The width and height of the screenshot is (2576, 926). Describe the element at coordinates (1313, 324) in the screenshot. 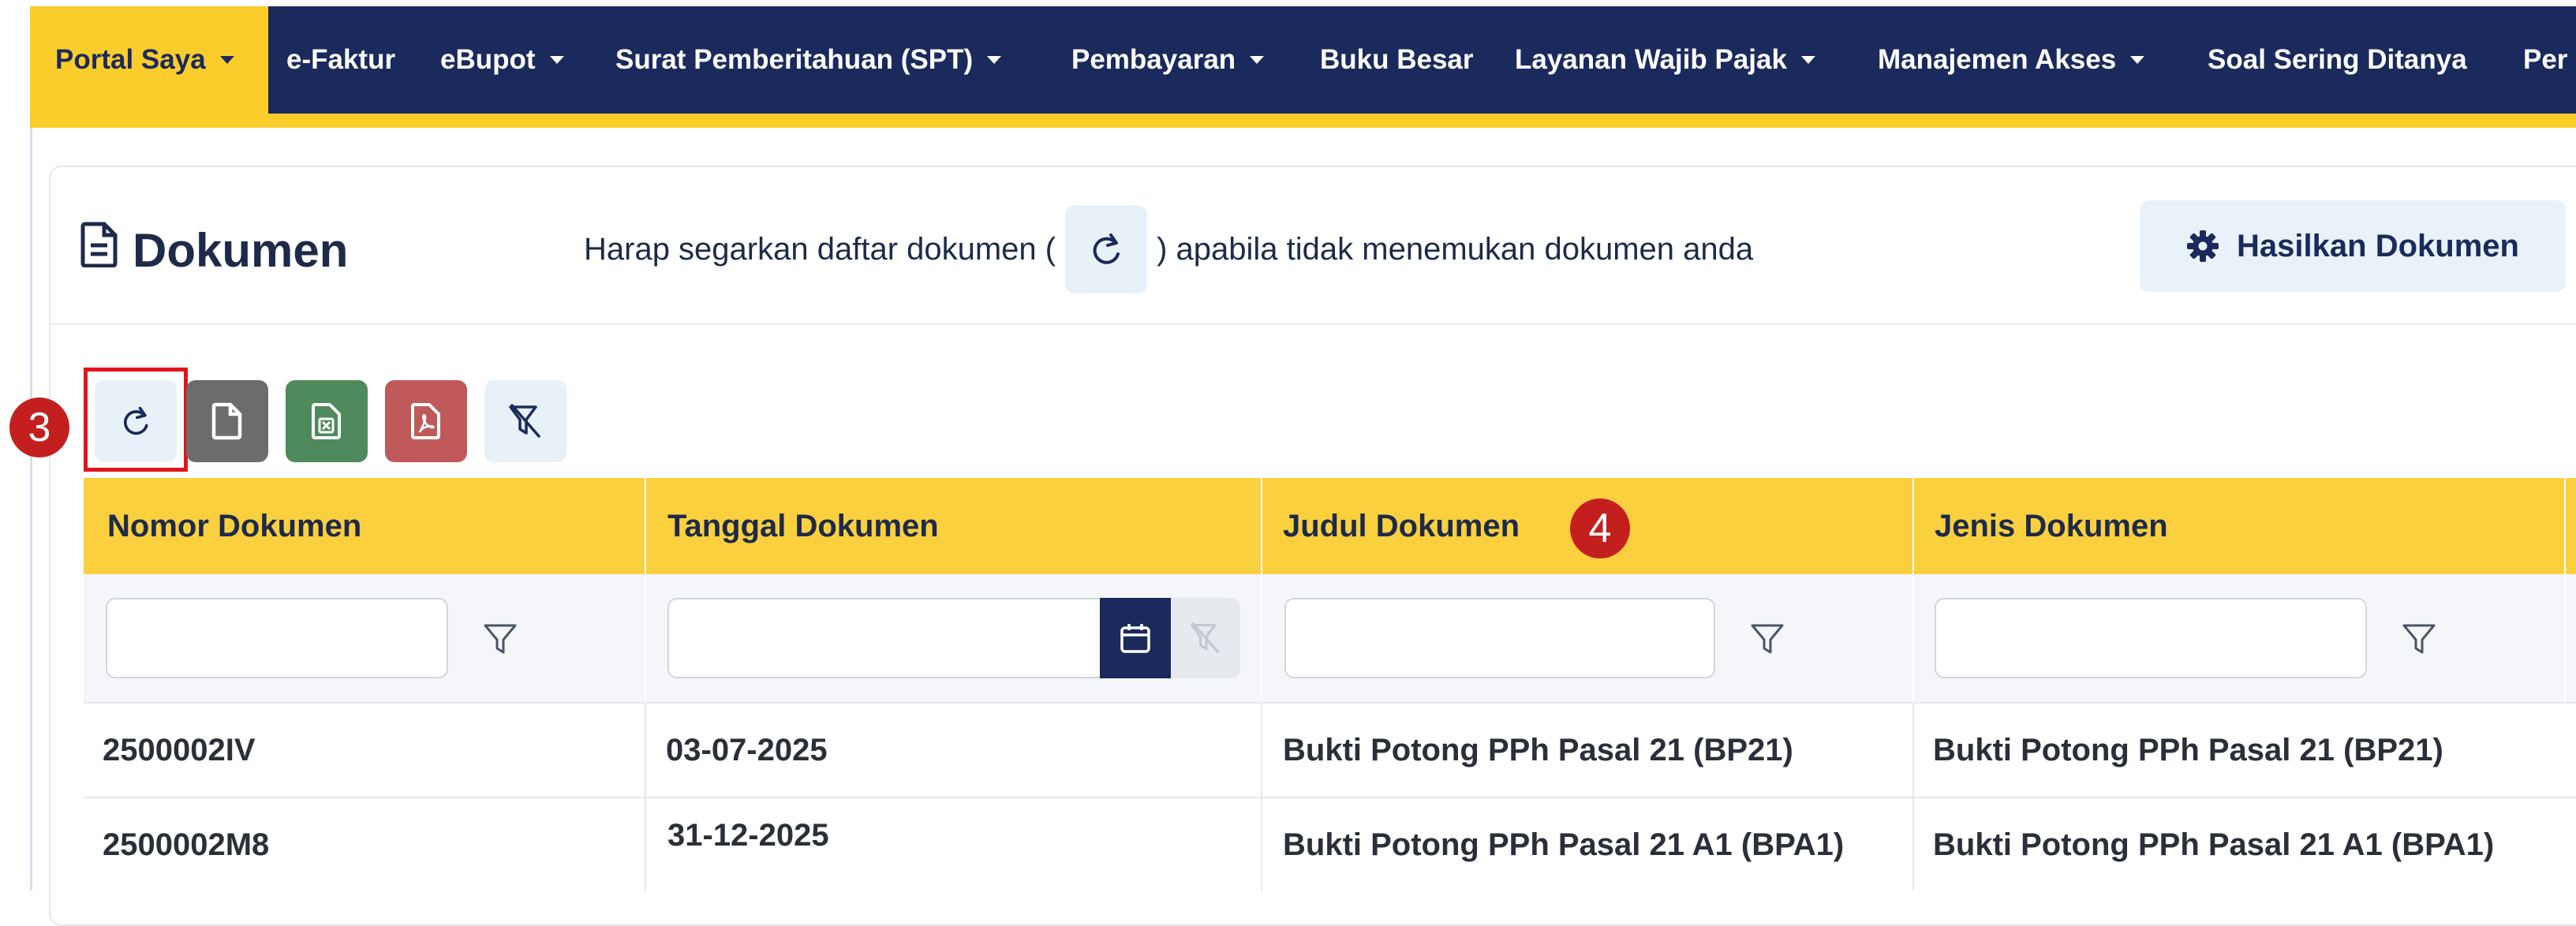

I see `card-header-divider` at that location.